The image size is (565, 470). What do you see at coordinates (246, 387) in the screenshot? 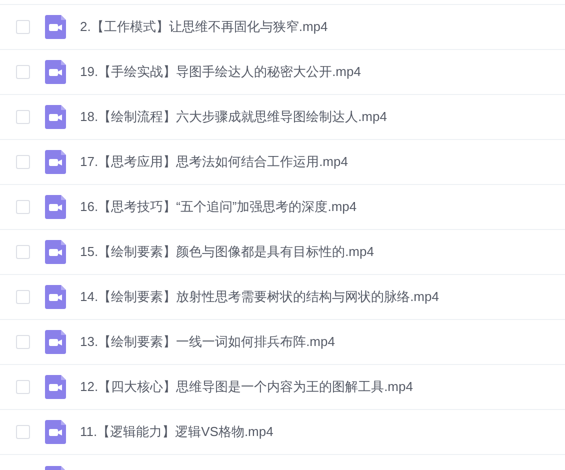
I see `file-name: 12.【四大核心】思维导图是一个内容为王的图解工具.mp4` at bounding box center [246, 387].